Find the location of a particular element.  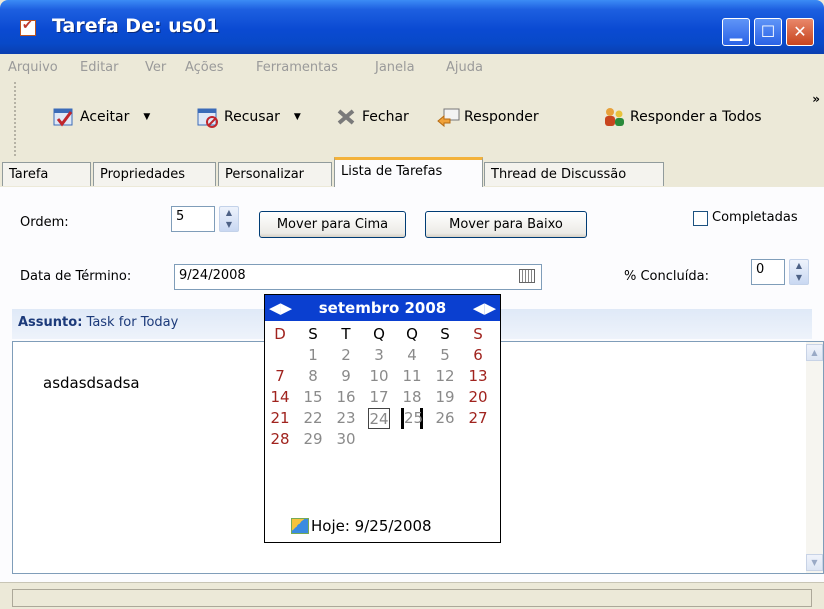

reply-all-label: Responder a Todos is located at coordinates (696, 117).